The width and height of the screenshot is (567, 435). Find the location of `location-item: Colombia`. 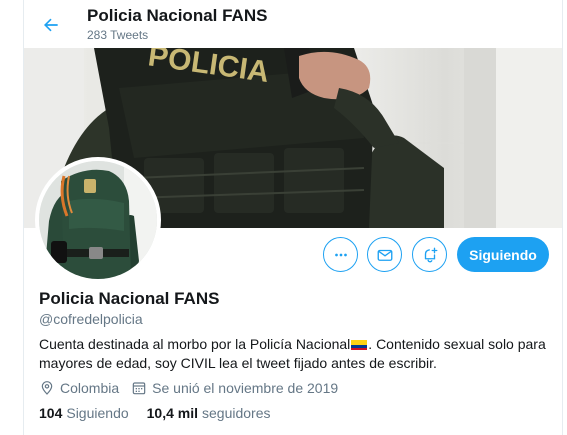

location-item: Colombia is located at coordinates (79, 388).